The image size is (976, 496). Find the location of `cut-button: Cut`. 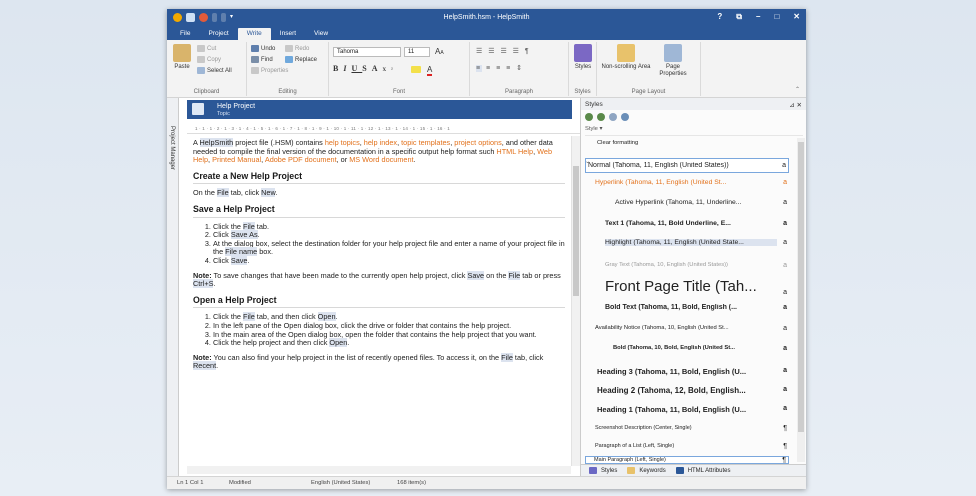

cut-button: Cut is located at coordinates (206, 48).